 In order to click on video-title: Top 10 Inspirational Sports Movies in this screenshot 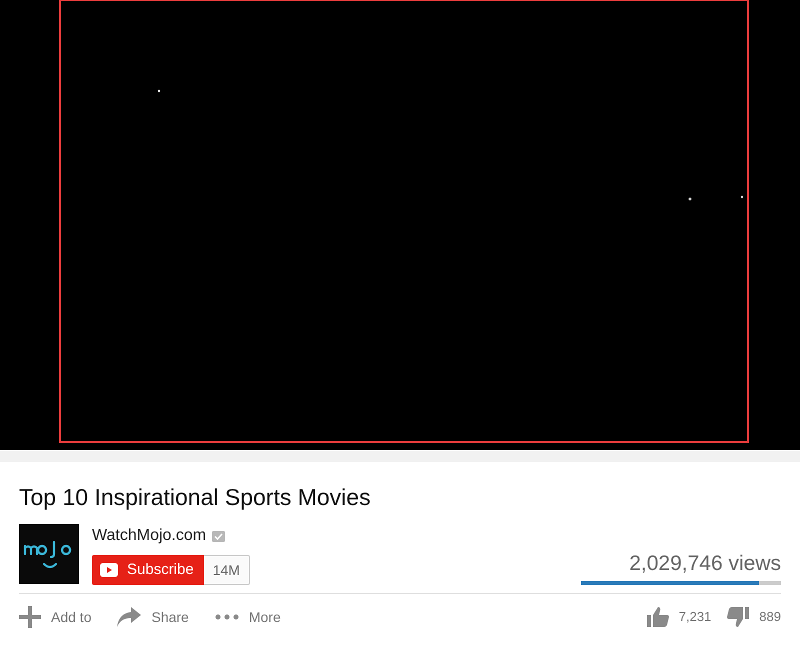, I will do `click(195, 497)`.